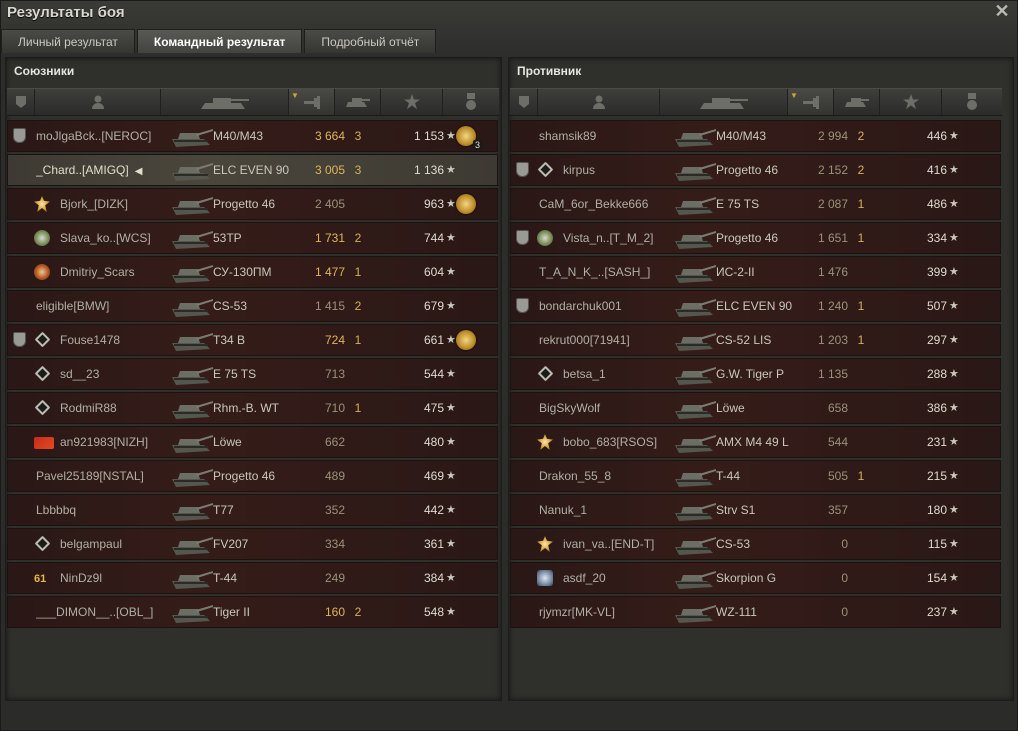 This screenshot has height=731, width=1018. I want to click on tank-name: Skorpion G, so click(746, 578).